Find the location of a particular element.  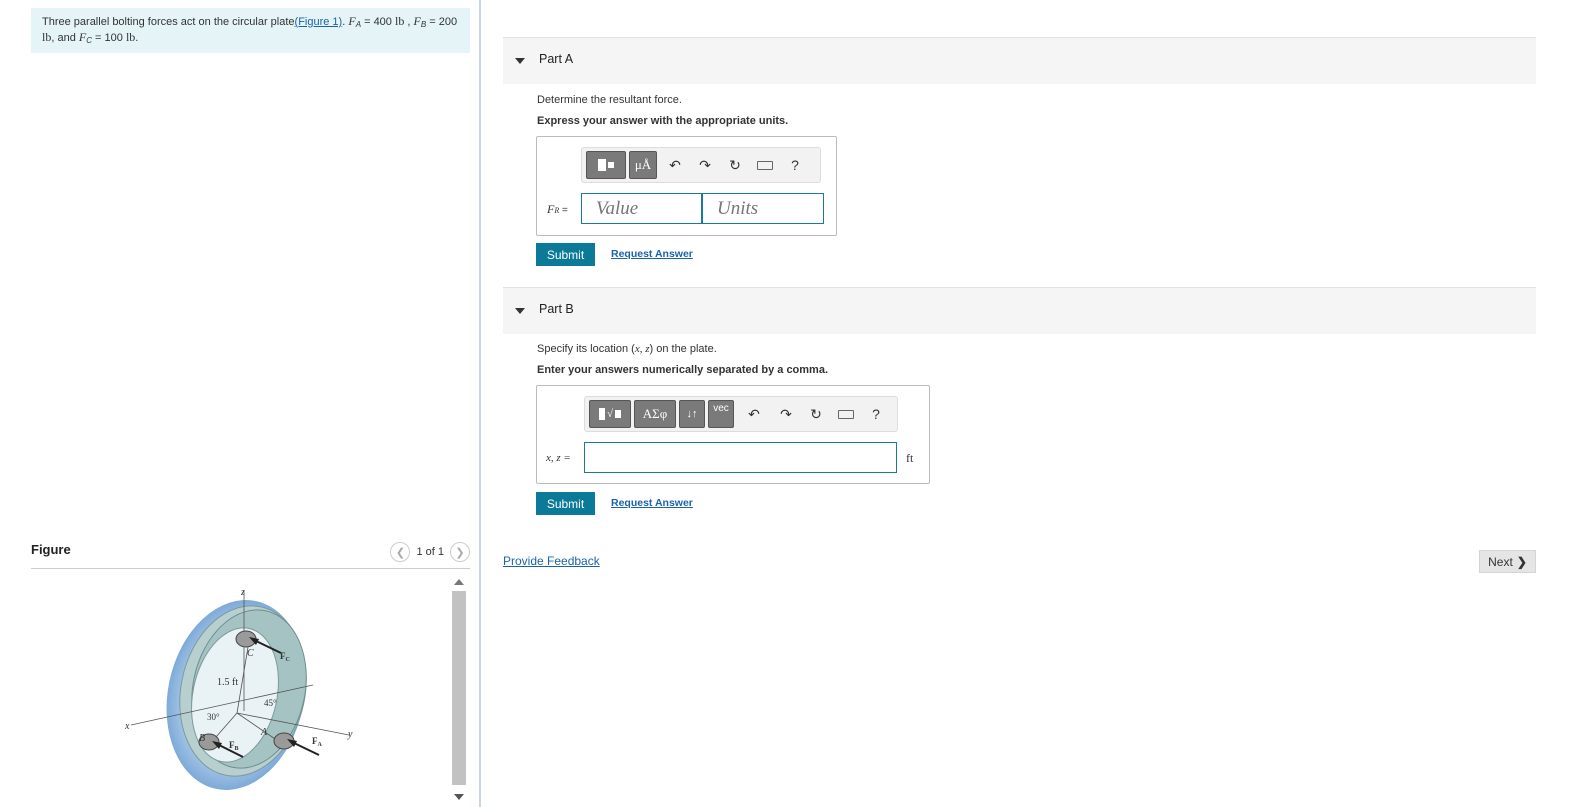

xz-label: x, z = is located at coordinates (558, 458).